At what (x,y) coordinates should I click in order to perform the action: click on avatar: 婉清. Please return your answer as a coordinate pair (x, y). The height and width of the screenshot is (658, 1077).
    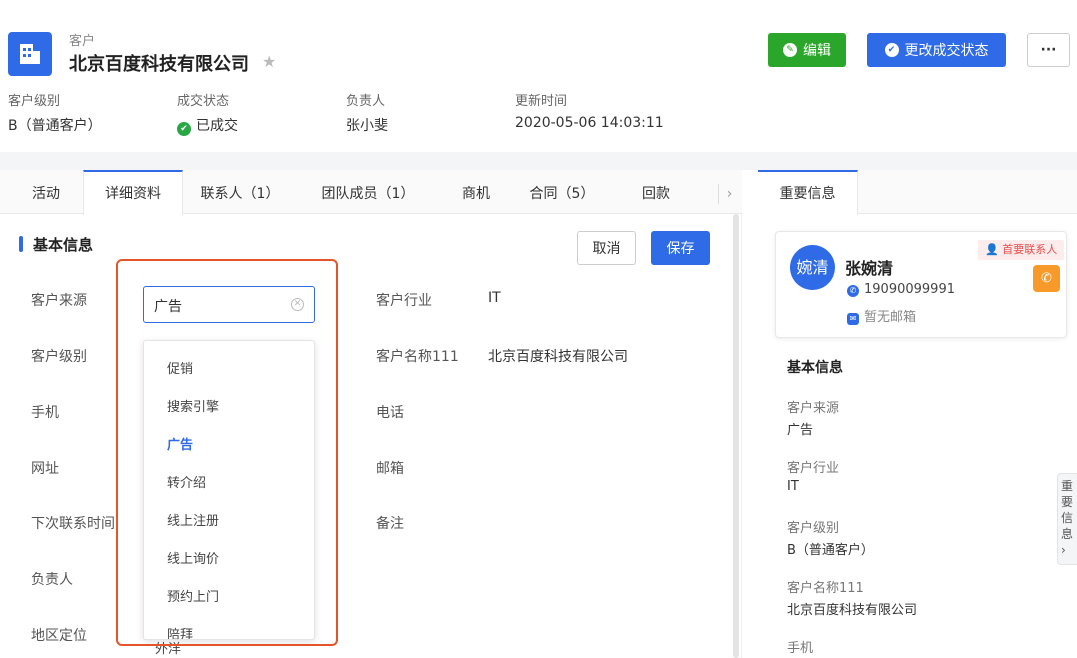
    Looking at the image, I should click on (812, 267).